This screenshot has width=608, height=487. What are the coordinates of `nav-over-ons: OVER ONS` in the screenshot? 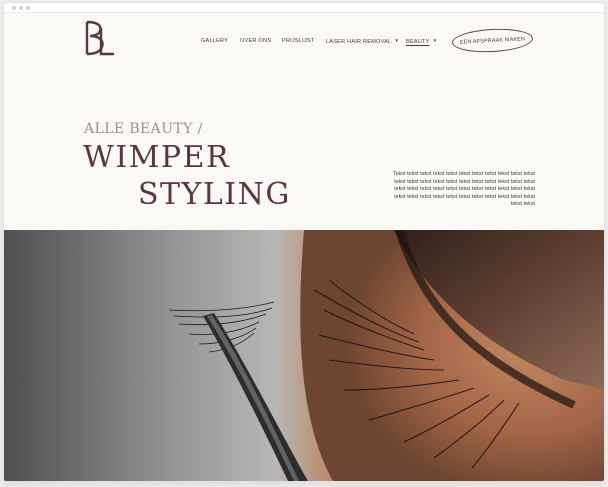 It's located at (255, 41).